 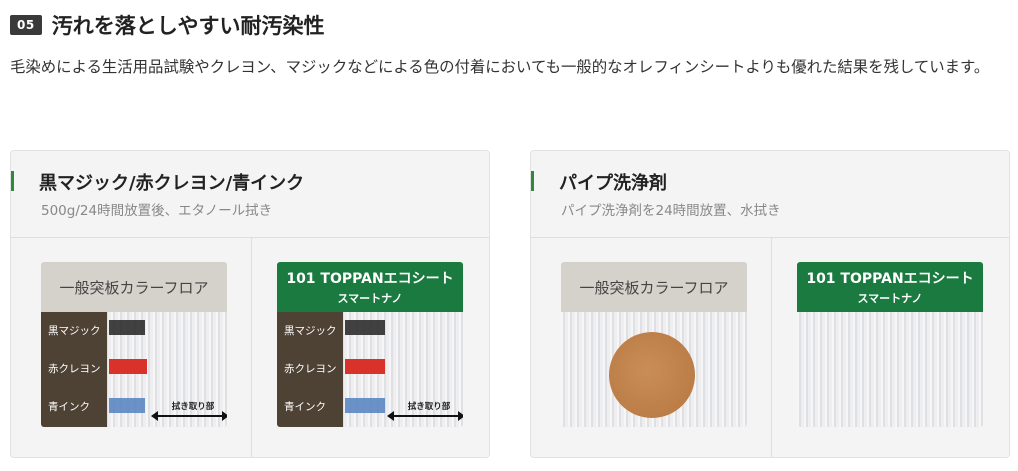 What do you see at coordinates (613, 183) in the screenshot?
I see `card-title: パイプ洗浄剤` at bounding box center [613, 183].